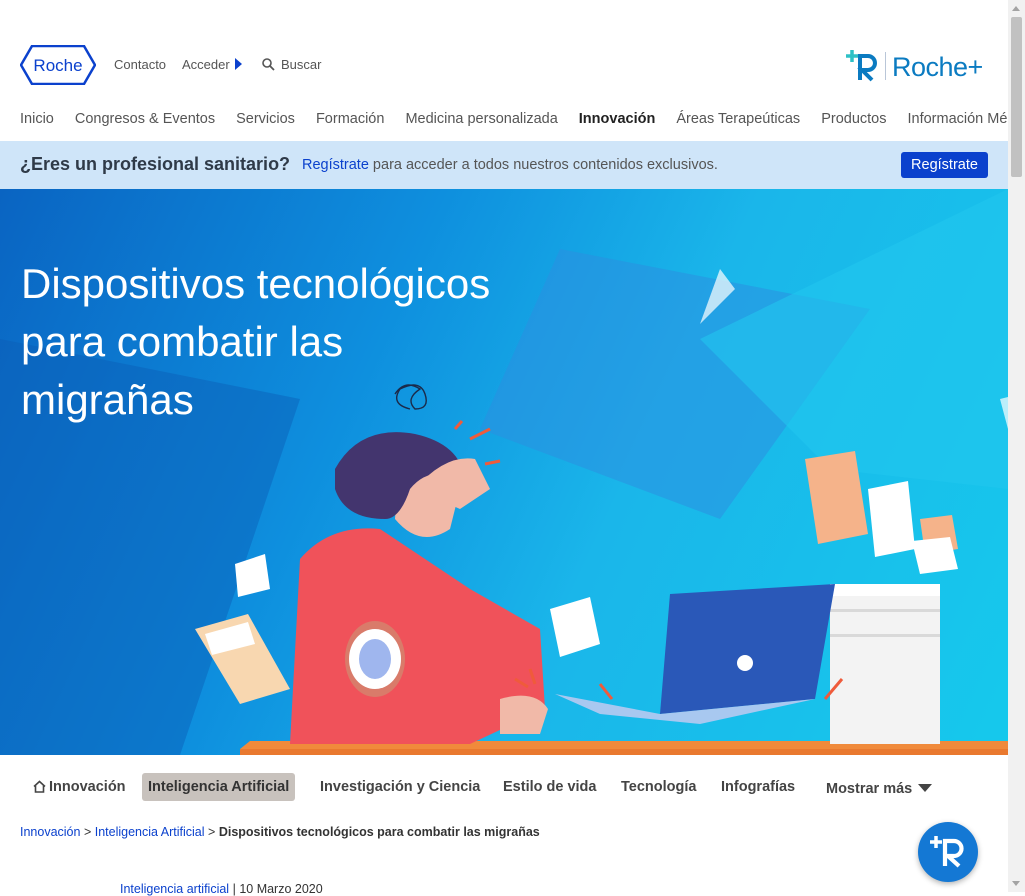 This screenshot has height=896, width=1025. I want to click on category-tab-label: Infografías, so click(758, 787).